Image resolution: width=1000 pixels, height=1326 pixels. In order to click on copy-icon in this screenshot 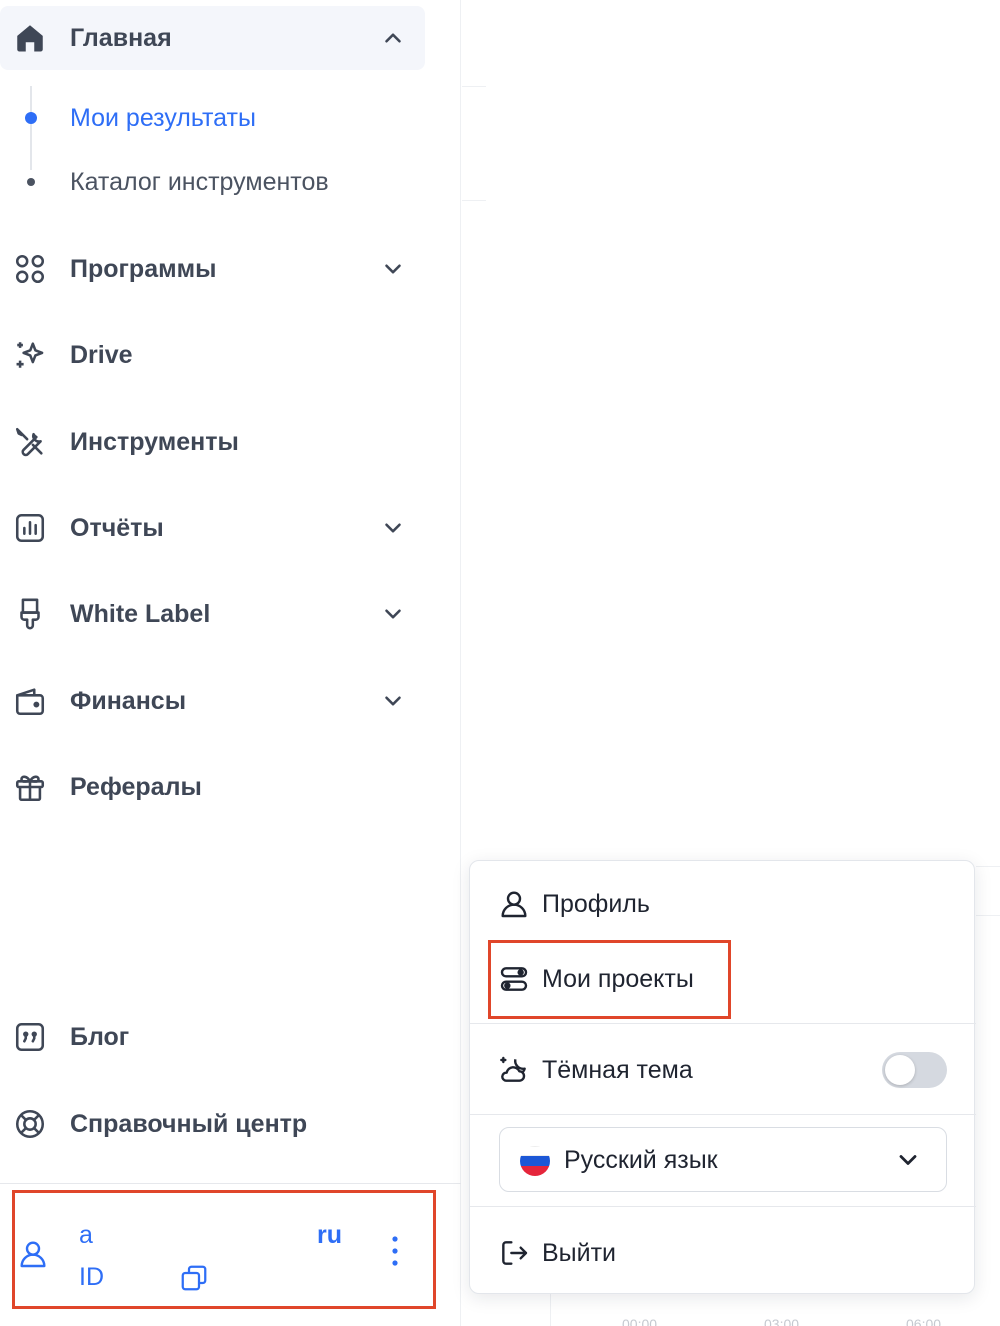, I will do `click(194, 1278)`.